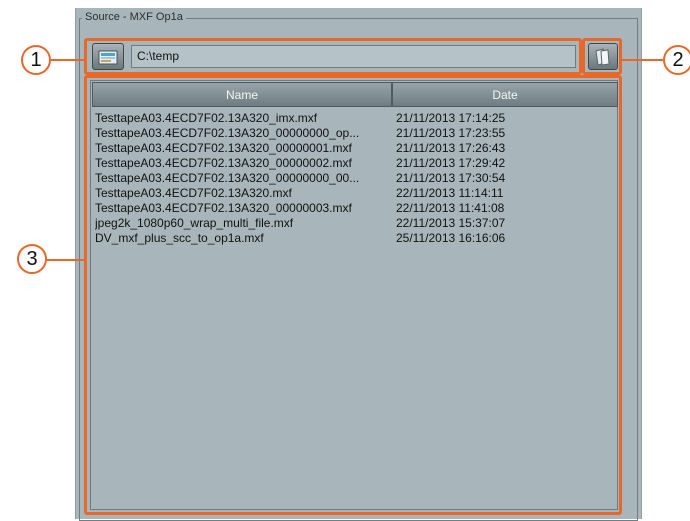 The width and height of the screenshot is (690, 521). What do you see at coordinates (32, 259) in the screenshot?
I see `callout-3: 3` at bounding box center [32, 259].